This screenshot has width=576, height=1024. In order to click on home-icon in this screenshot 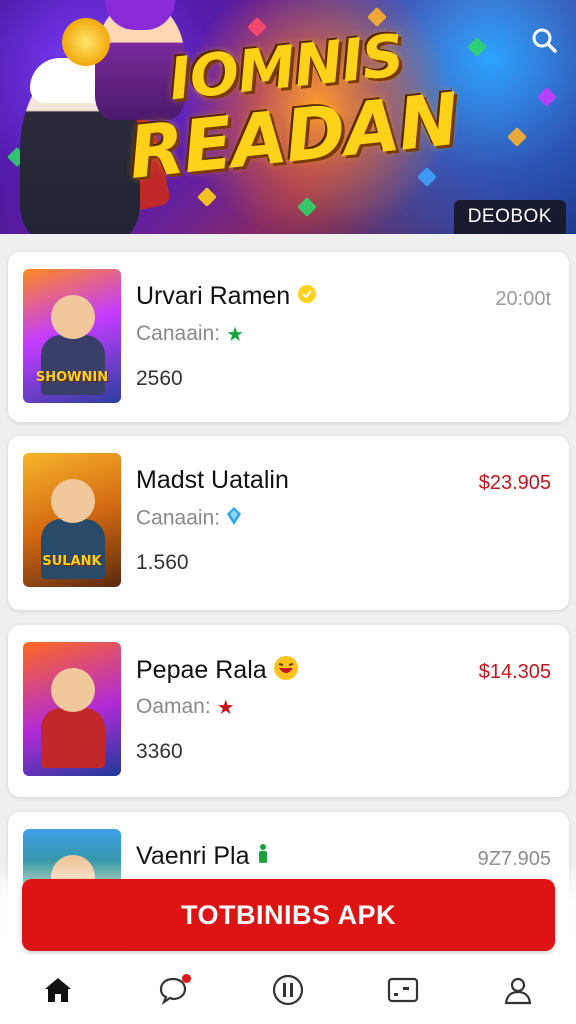, I will do `click(57, 989)`.